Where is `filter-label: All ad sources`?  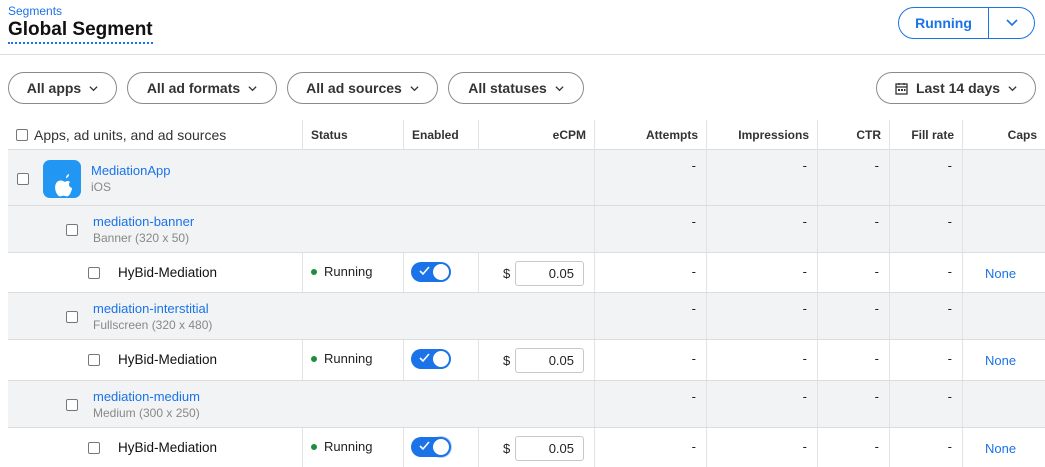 filter-label: All ad sources is located at coordinates (354, 88).